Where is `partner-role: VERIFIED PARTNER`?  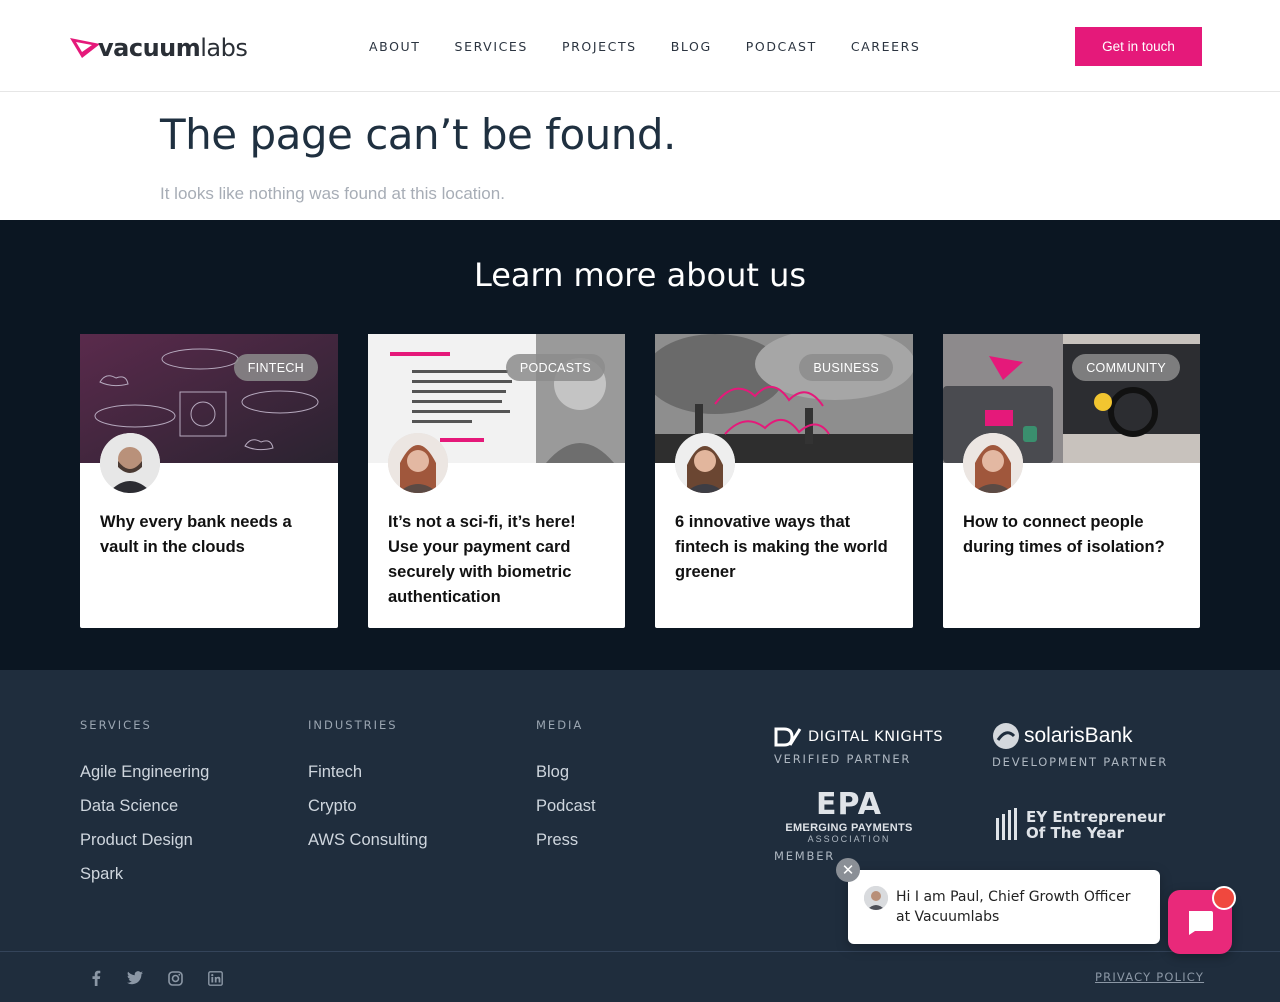 partner-role: VERIFIED PARTNER is located at coordinates (843, 759).